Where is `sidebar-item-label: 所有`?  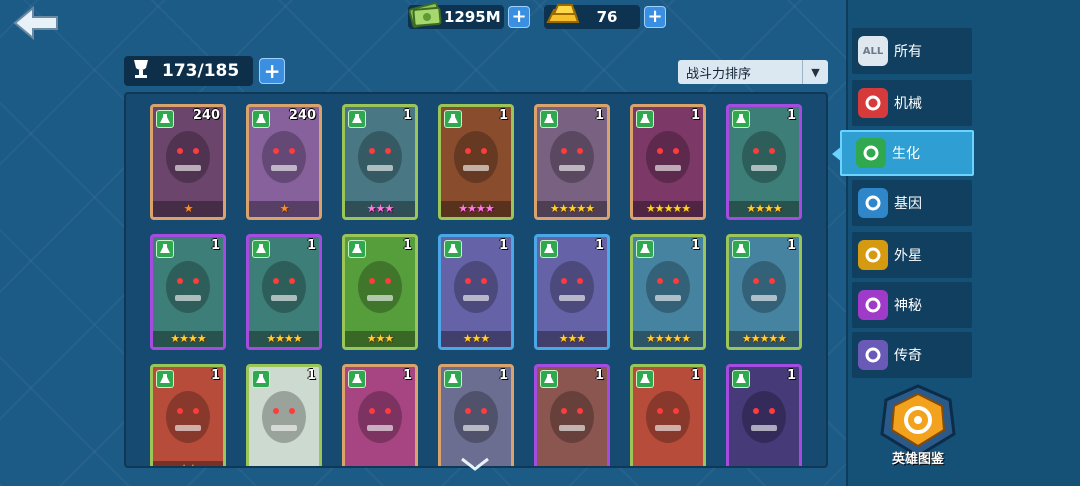 sidebar-item-label: 所有 is located at coordinates (908, 52).